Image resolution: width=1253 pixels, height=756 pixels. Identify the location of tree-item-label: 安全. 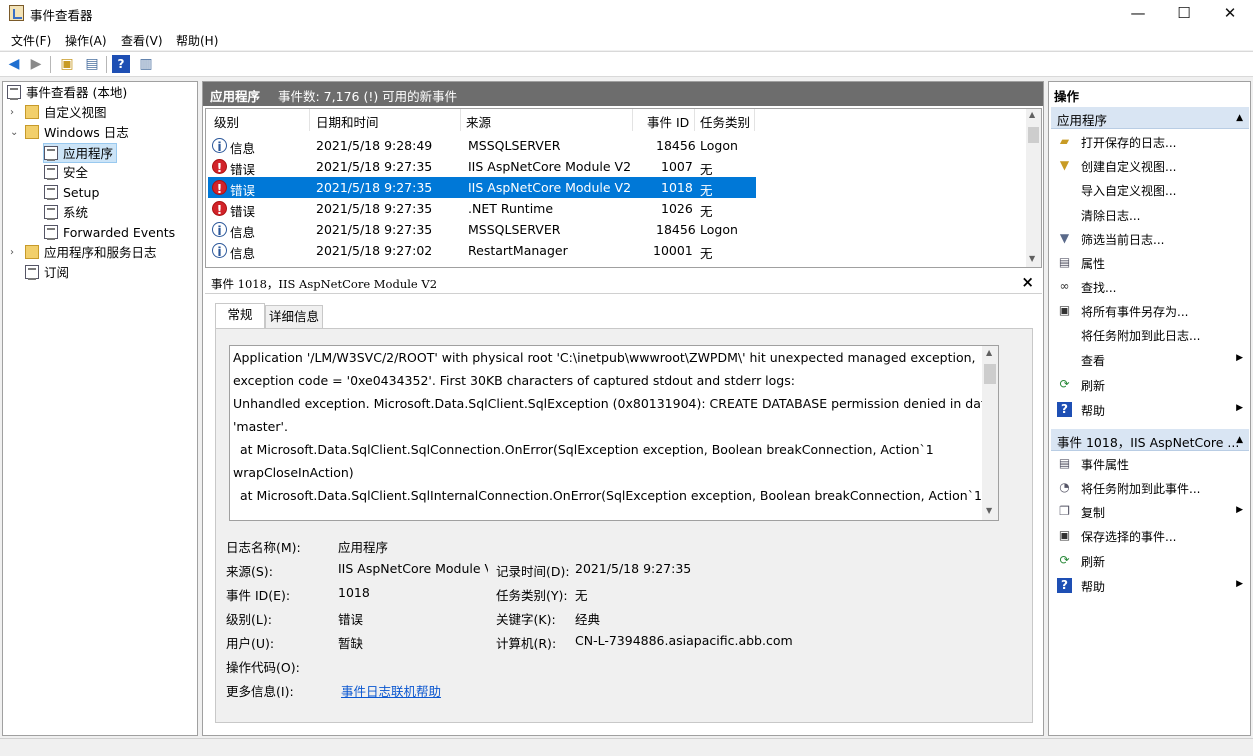
(76, 172).